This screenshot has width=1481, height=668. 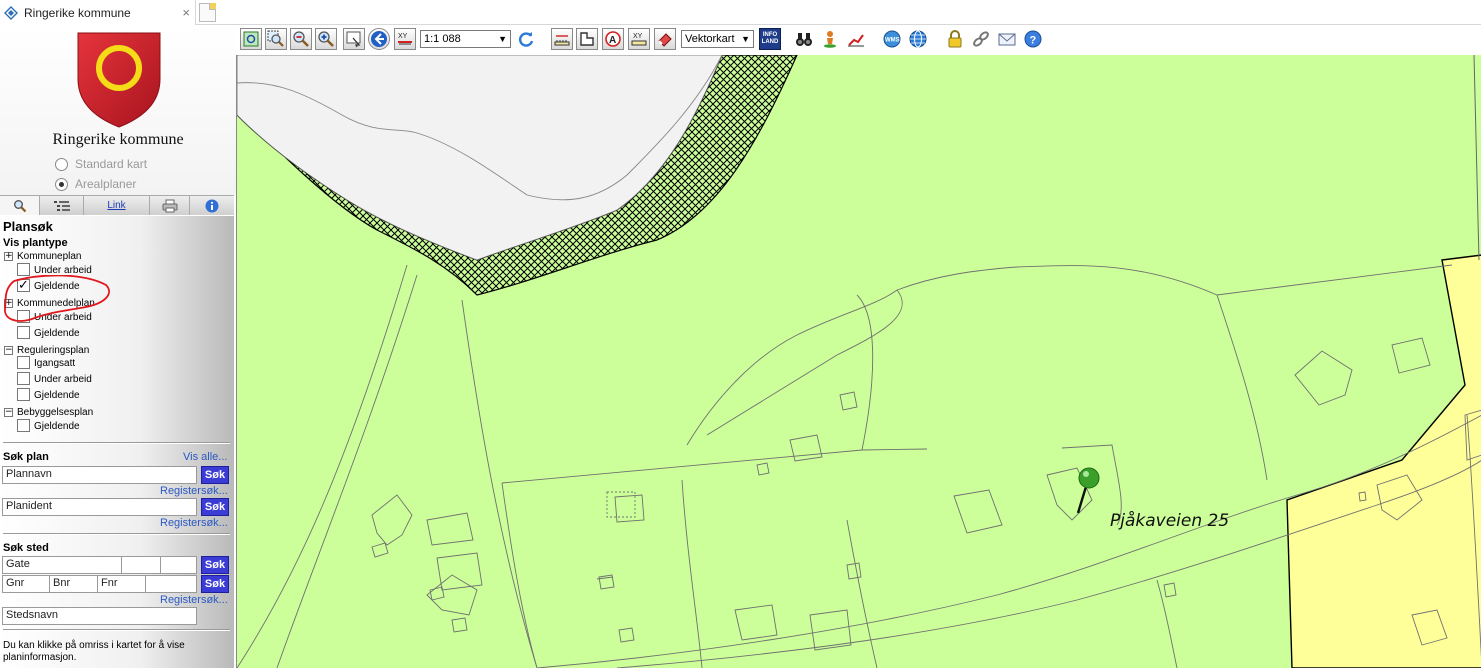 What do you see at coordinates (587, 39) in the screenshot?
I see `measure-area-button` at bounding box center [587, 39].